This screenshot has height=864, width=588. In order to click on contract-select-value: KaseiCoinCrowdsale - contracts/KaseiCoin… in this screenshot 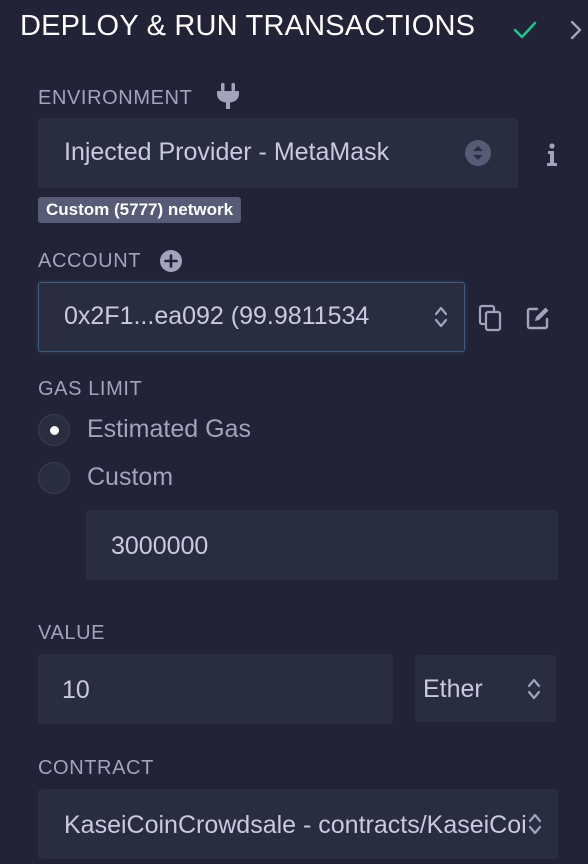, I will do `click(295, 825)`.